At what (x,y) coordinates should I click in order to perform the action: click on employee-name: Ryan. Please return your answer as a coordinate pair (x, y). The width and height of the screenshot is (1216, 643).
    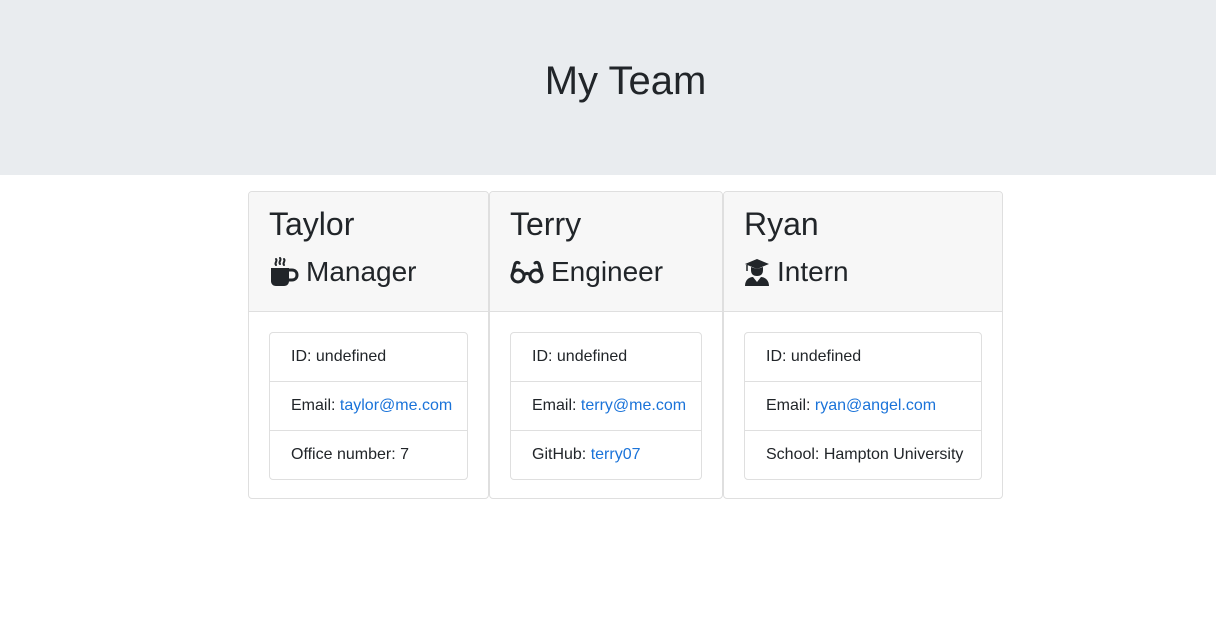
    Looking at the image, I should click on (781, 224).